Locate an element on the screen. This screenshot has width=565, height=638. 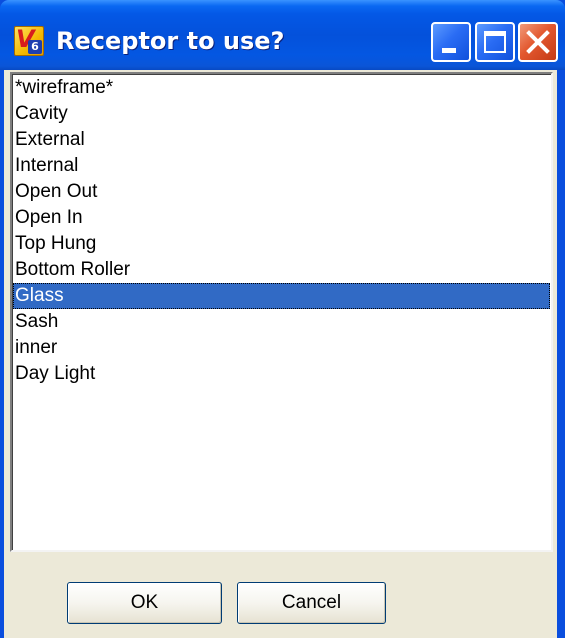
maximize-icon is located at coordinates (495, 42).